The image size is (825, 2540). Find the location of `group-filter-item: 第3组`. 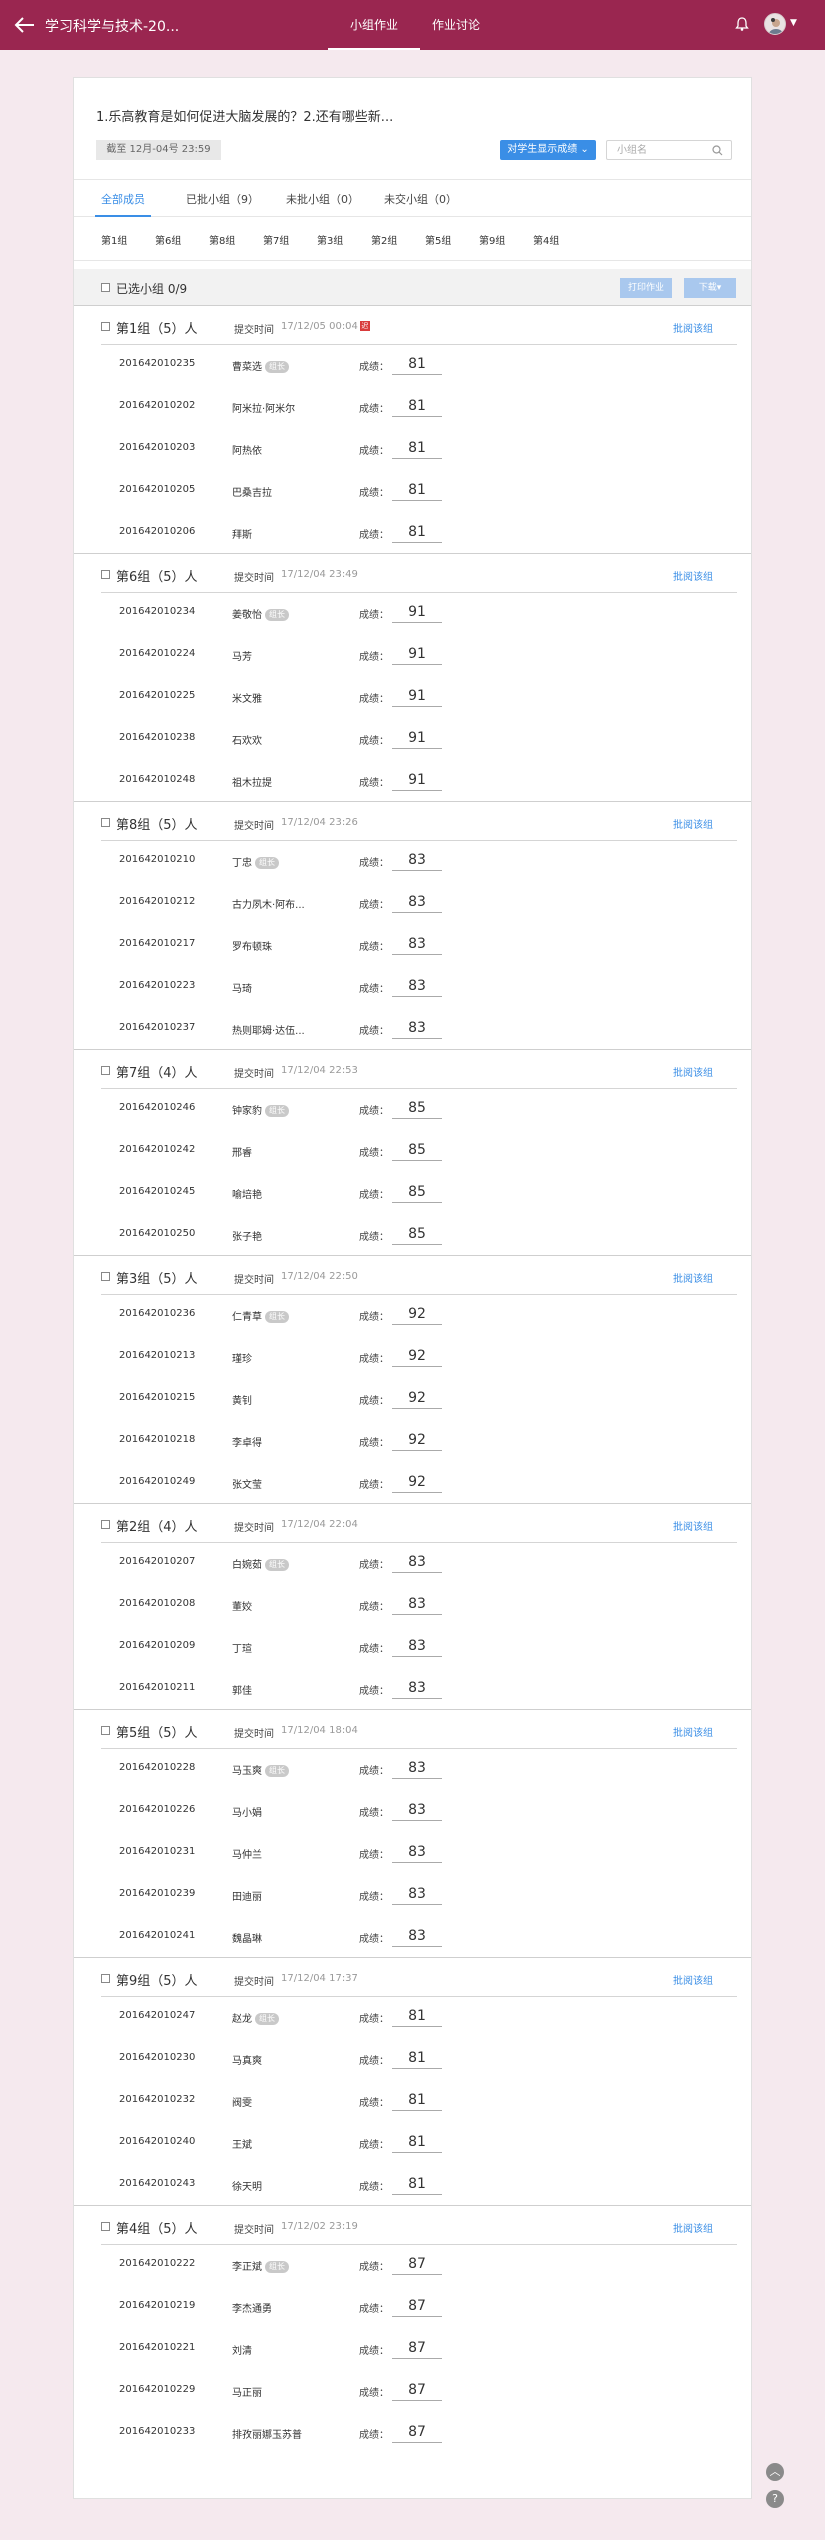

group-filter-item: 第3组 is located at coordinates (330, 239).